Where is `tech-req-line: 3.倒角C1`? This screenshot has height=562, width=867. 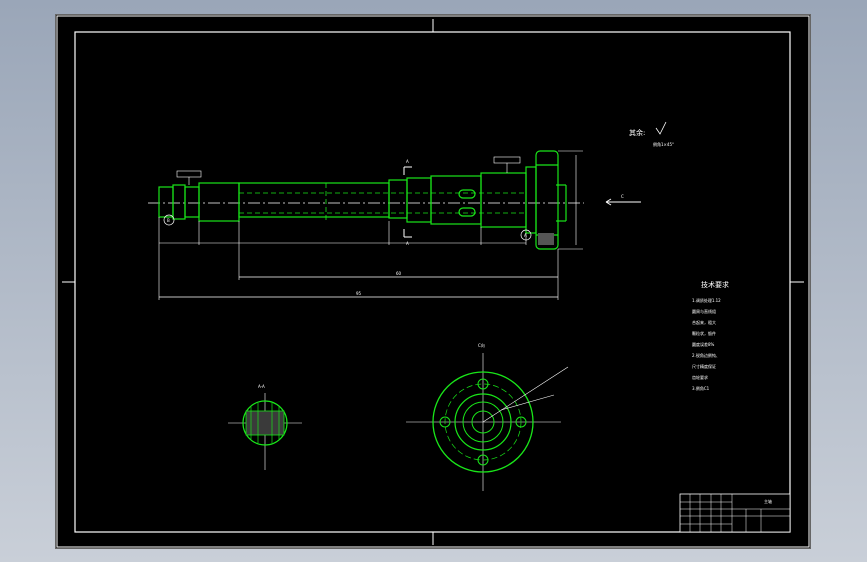
tech-req-line: 3.倒角C1 is located at coordinates (701, 388).